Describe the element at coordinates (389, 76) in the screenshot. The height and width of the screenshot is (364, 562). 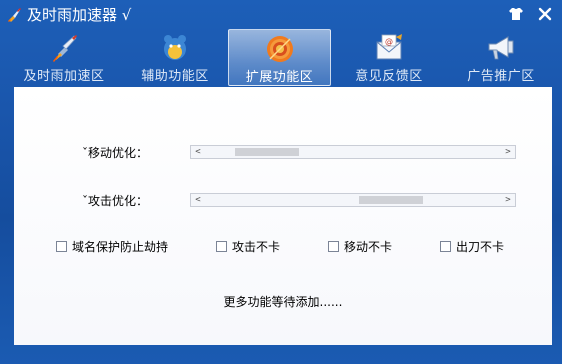
I see `tab-label: 意见反馈区` at that location.